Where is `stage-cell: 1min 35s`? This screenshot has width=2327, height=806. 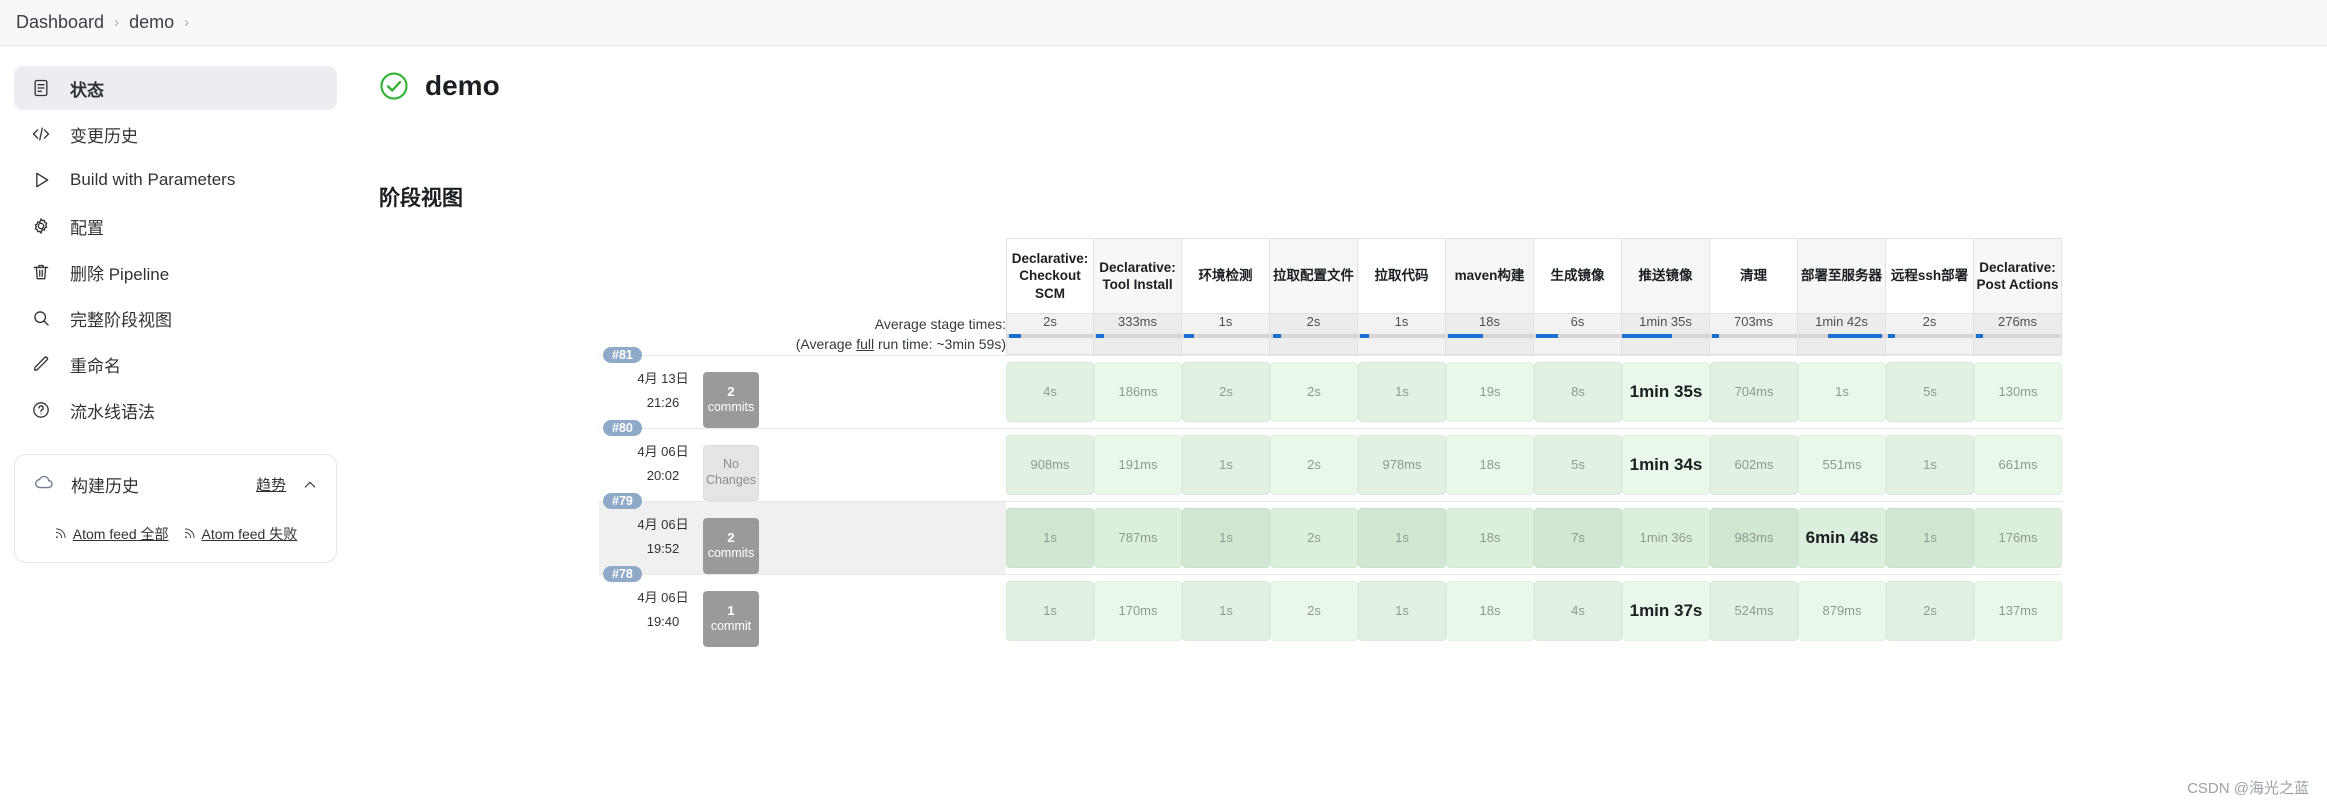 stage-cell: 1min 35s is located at coordinates (1666, 391).